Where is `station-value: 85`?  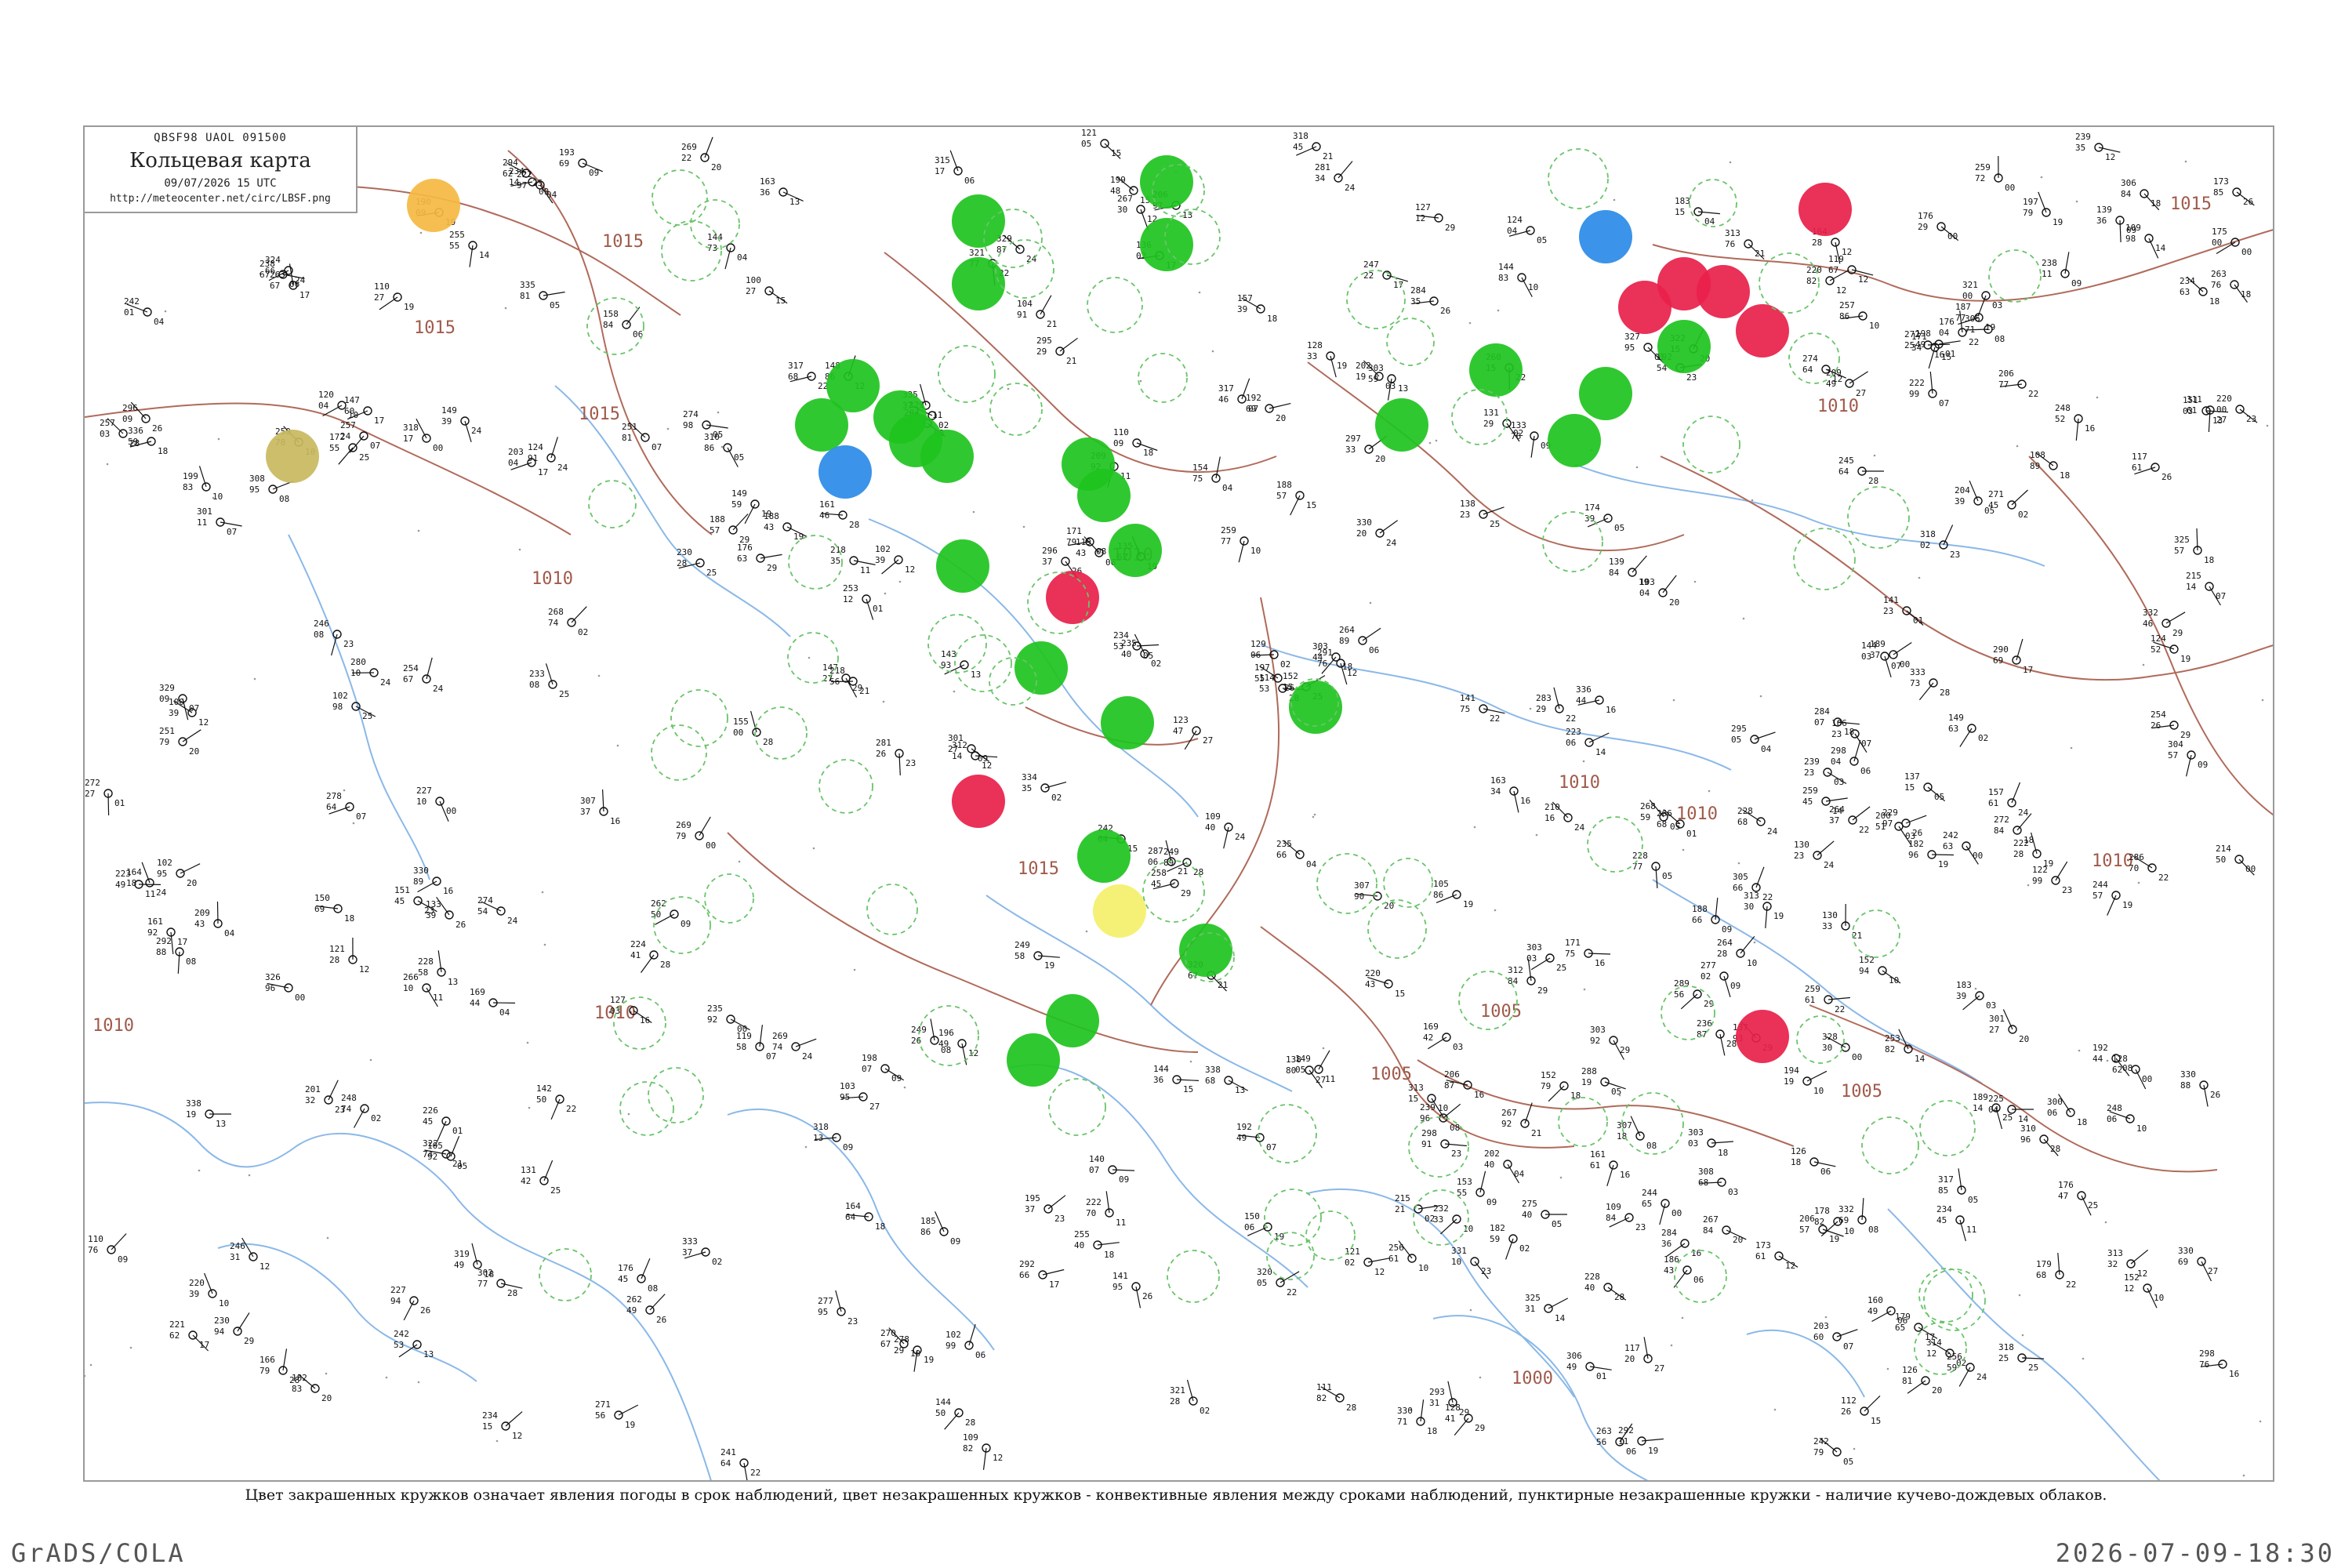
station-value: 85 is located at coordinates (2218, 192).